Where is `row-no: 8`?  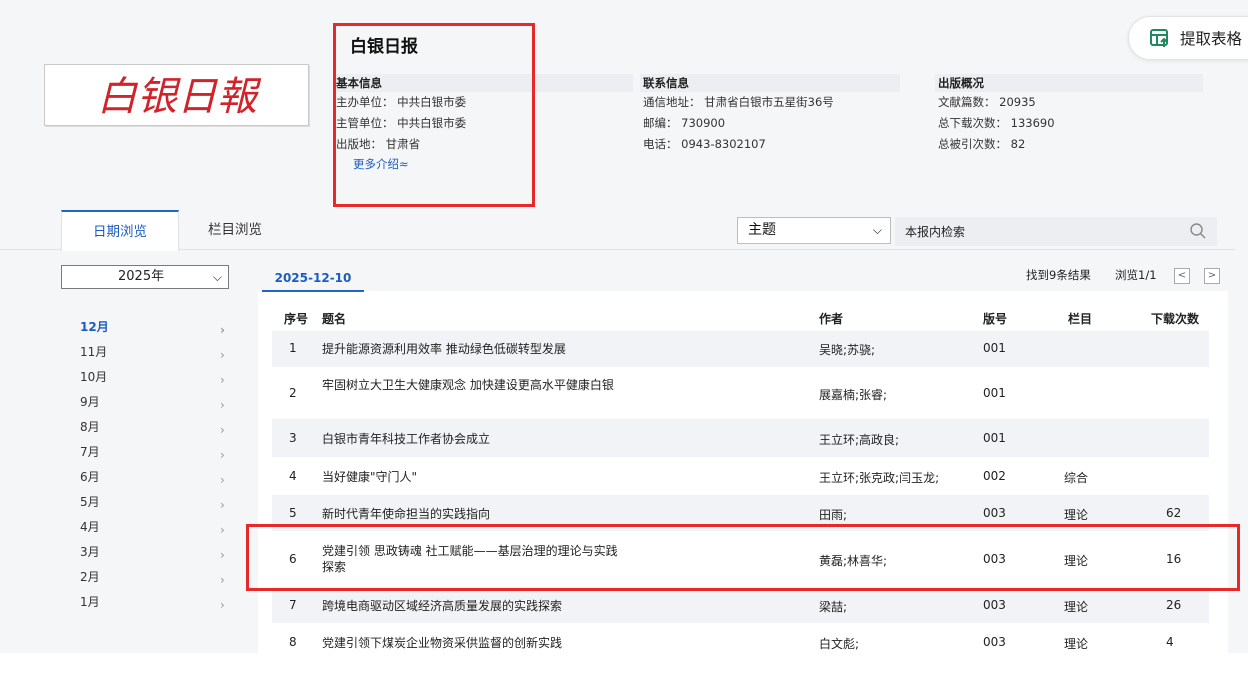 row-no: 8 is located at coordinates (293, 642).